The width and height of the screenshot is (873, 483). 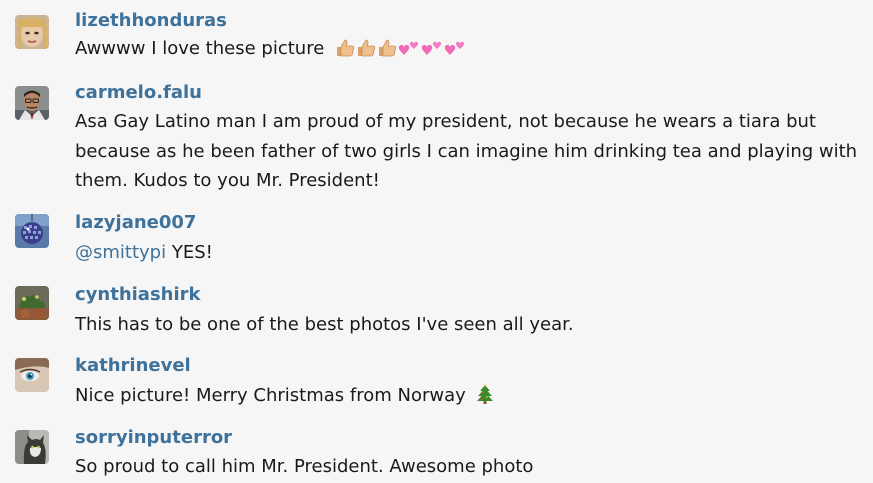 What do you see at coordinates (138, 93) in the screenshot?
I see `comment-username: carmelo.falu` at bounding box center [138, 93].